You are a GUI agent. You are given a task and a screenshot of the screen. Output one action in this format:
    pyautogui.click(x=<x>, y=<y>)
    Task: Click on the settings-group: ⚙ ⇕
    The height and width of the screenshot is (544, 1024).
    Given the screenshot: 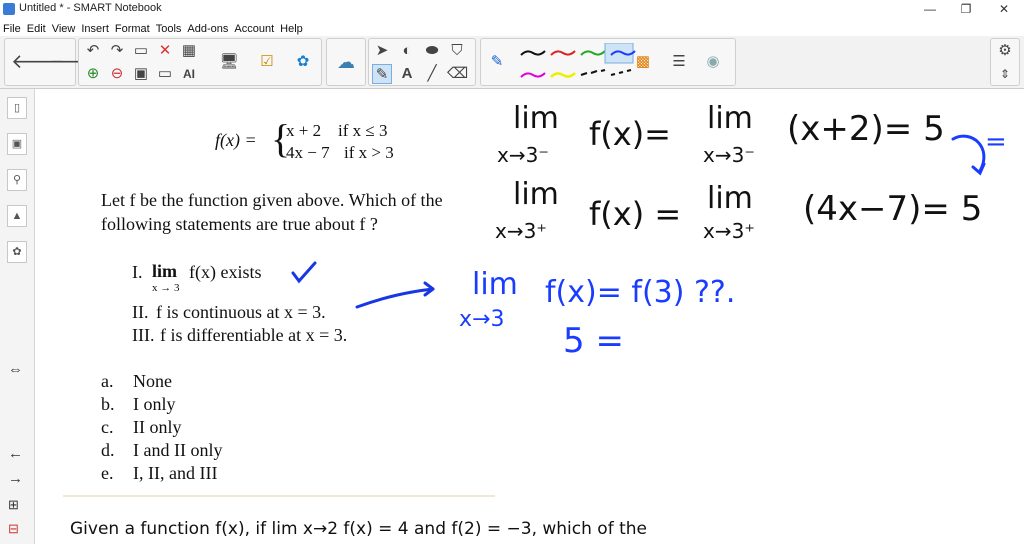 What is the action you would take?
    pyautogui.click(x=1005, y=62)
    